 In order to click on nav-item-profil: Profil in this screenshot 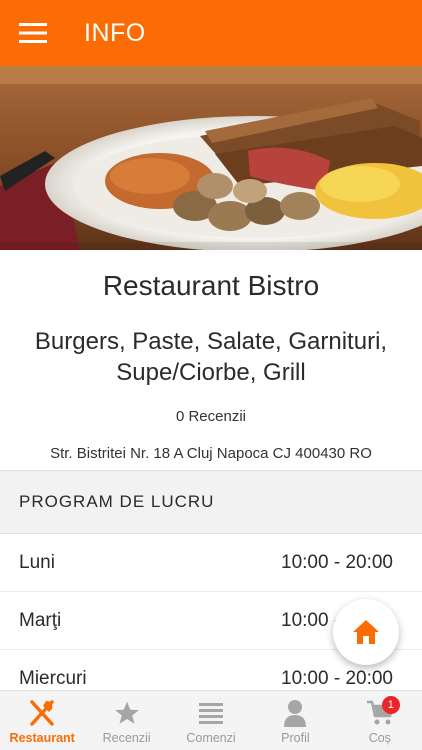, I will do `click(295, 720)`.